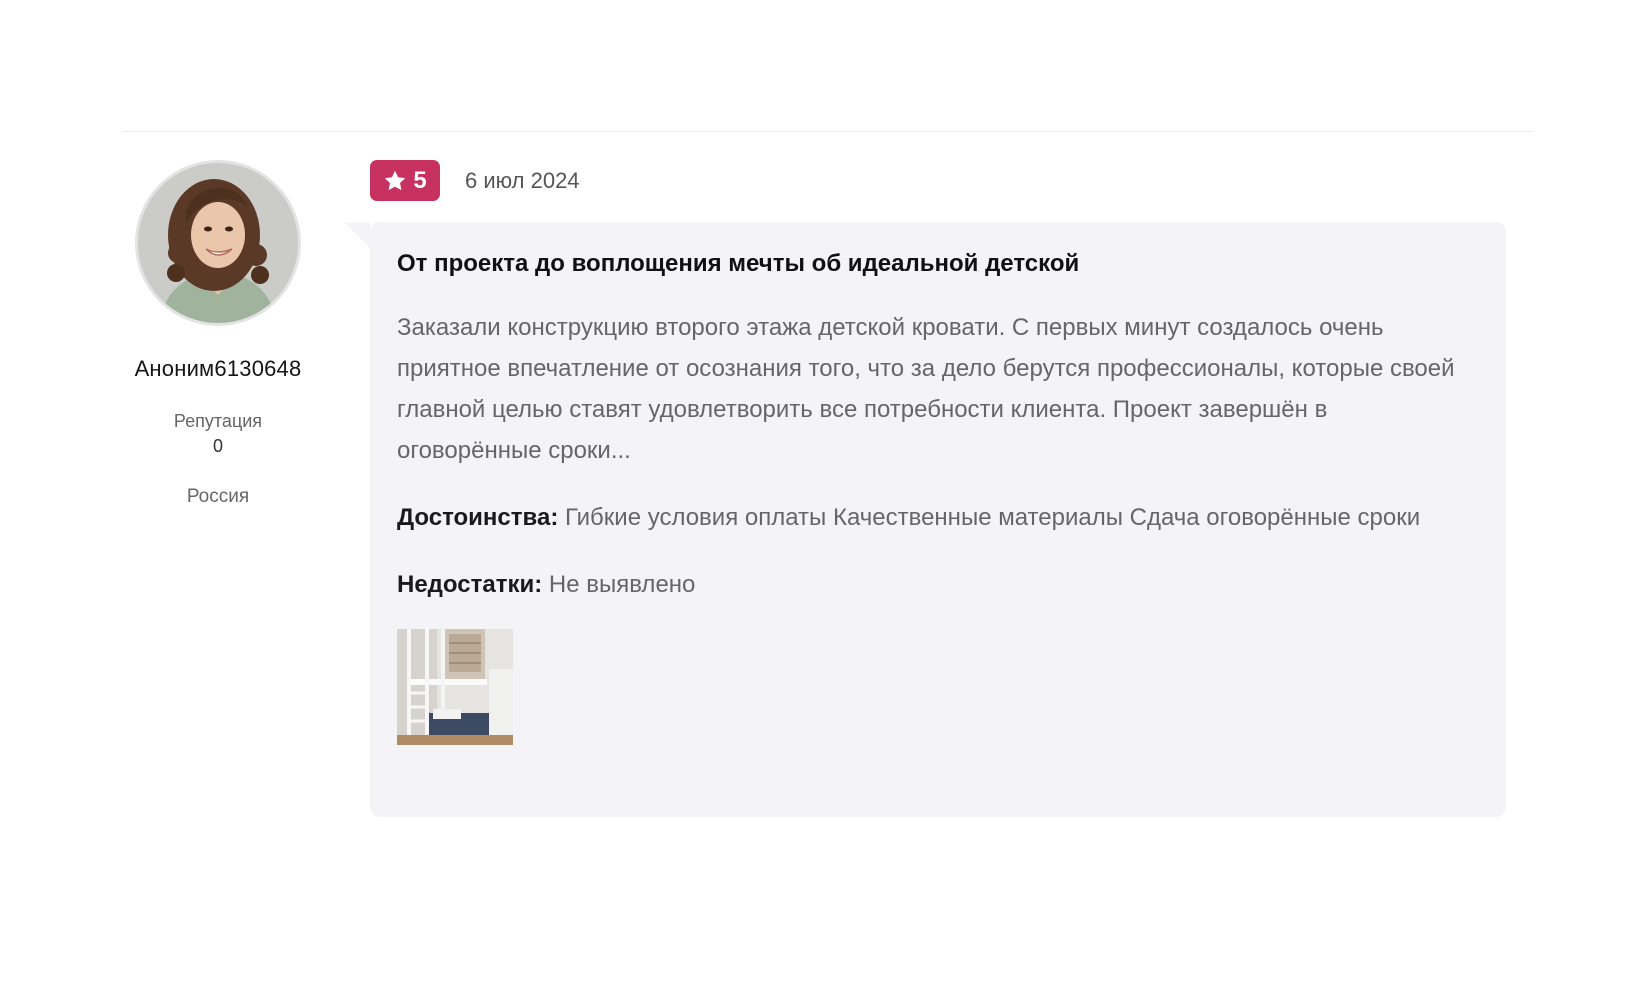 The image size is (1635, 999). What do you see at coordinates (218, 421) in the screenshot?
I see `reputation-label: Репутация` at bounding box center [218, 421].